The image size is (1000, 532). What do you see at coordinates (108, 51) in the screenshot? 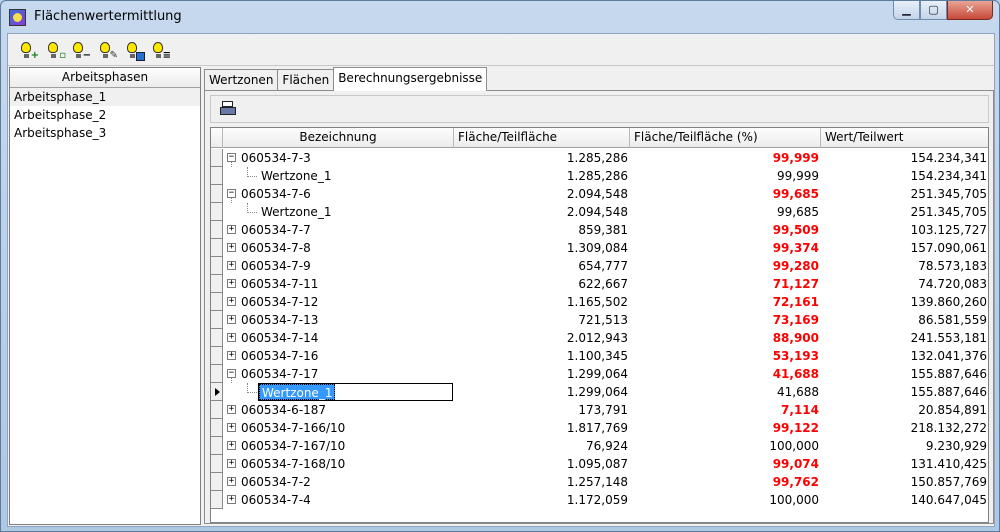
I see `edit-button: ✎` at bounding box center [108, 51].